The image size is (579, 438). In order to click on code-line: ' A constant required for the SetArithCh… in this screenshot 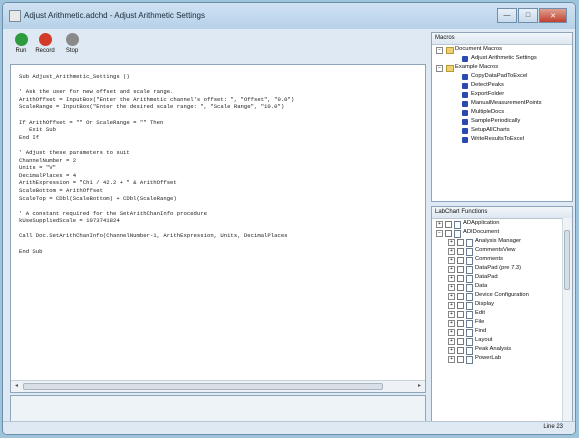, I will do `click(156, 214)`.